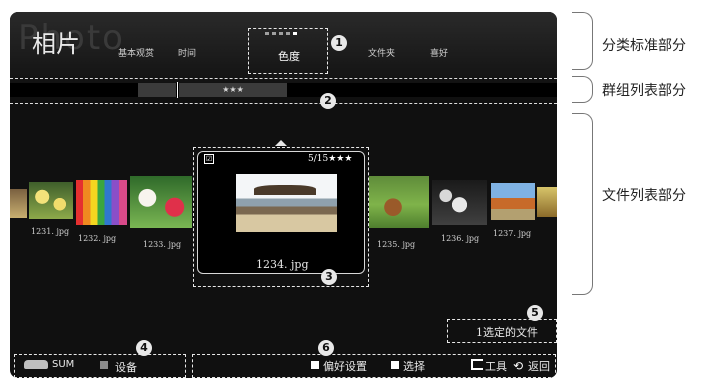  Describe the element at coordinates (289, 56) in the screenshot. I see `tab-color: 色度` at that location.